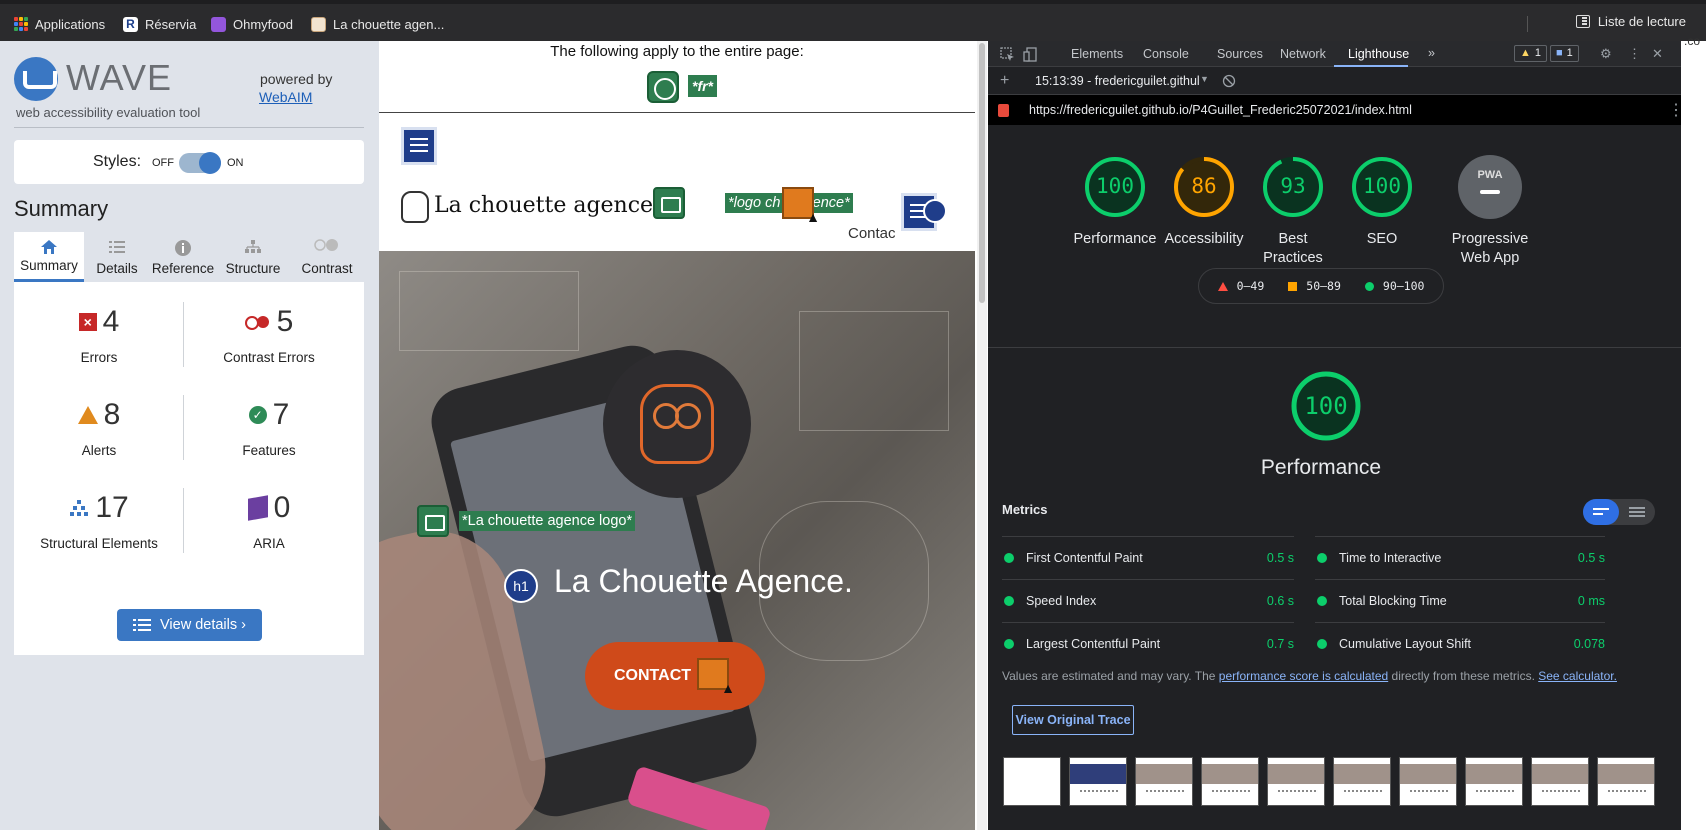 The height and width of the screenshot is (830, 1706). I want to click on gauge-pwa: PWA Progressive Web App, so click(1490, 211).